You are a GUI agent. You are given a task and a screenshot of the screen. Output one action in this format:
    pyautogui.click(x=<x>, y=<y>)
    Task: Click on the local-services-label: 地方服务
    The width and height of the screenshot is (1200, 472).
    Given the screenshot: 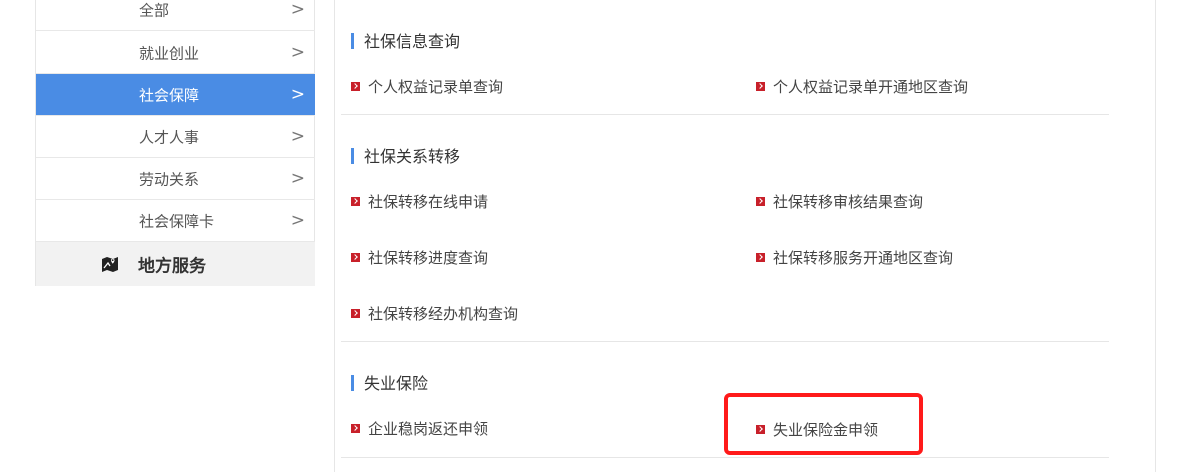 What is the action you would take?
    pyautogui.click(x=172, y=266)
    